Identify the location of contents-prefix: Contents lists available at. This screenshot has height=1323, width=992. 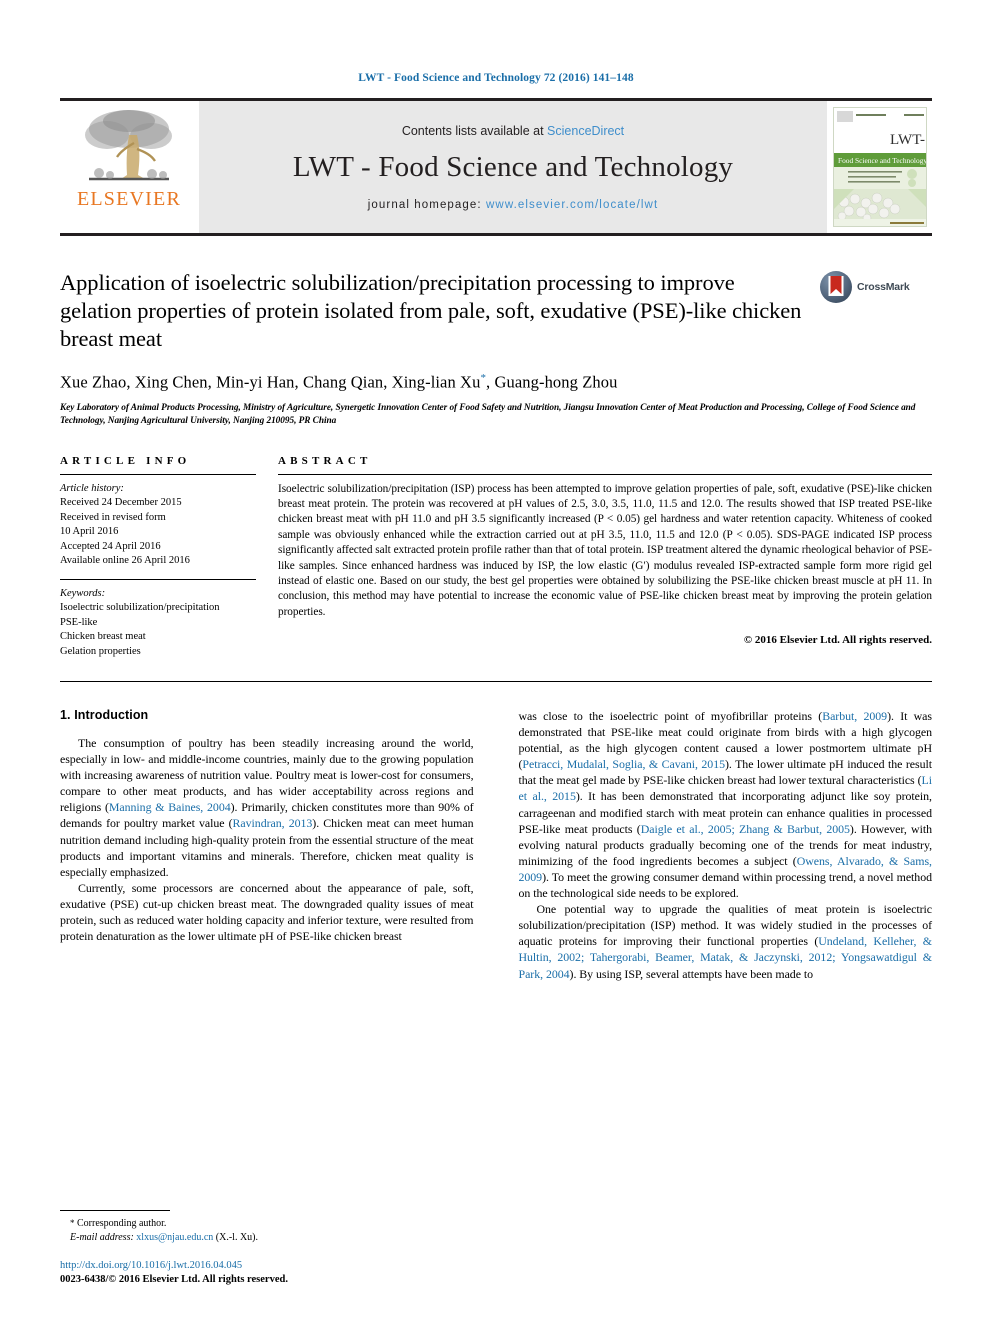
(472, 130).